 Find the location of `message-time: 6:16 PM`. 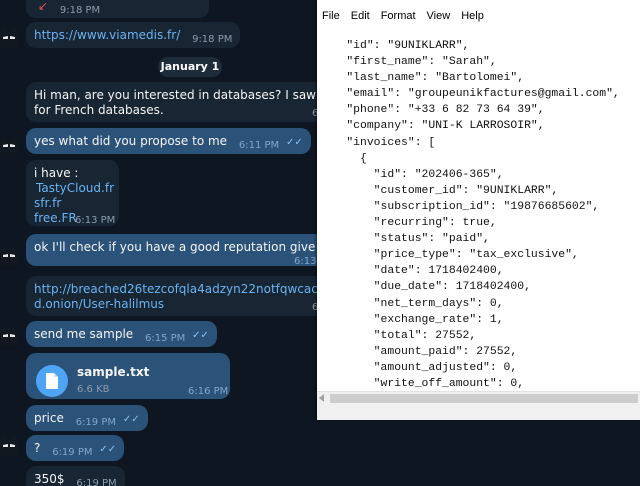

message-time: 6:16 PM is located at coordinates (208, 391).